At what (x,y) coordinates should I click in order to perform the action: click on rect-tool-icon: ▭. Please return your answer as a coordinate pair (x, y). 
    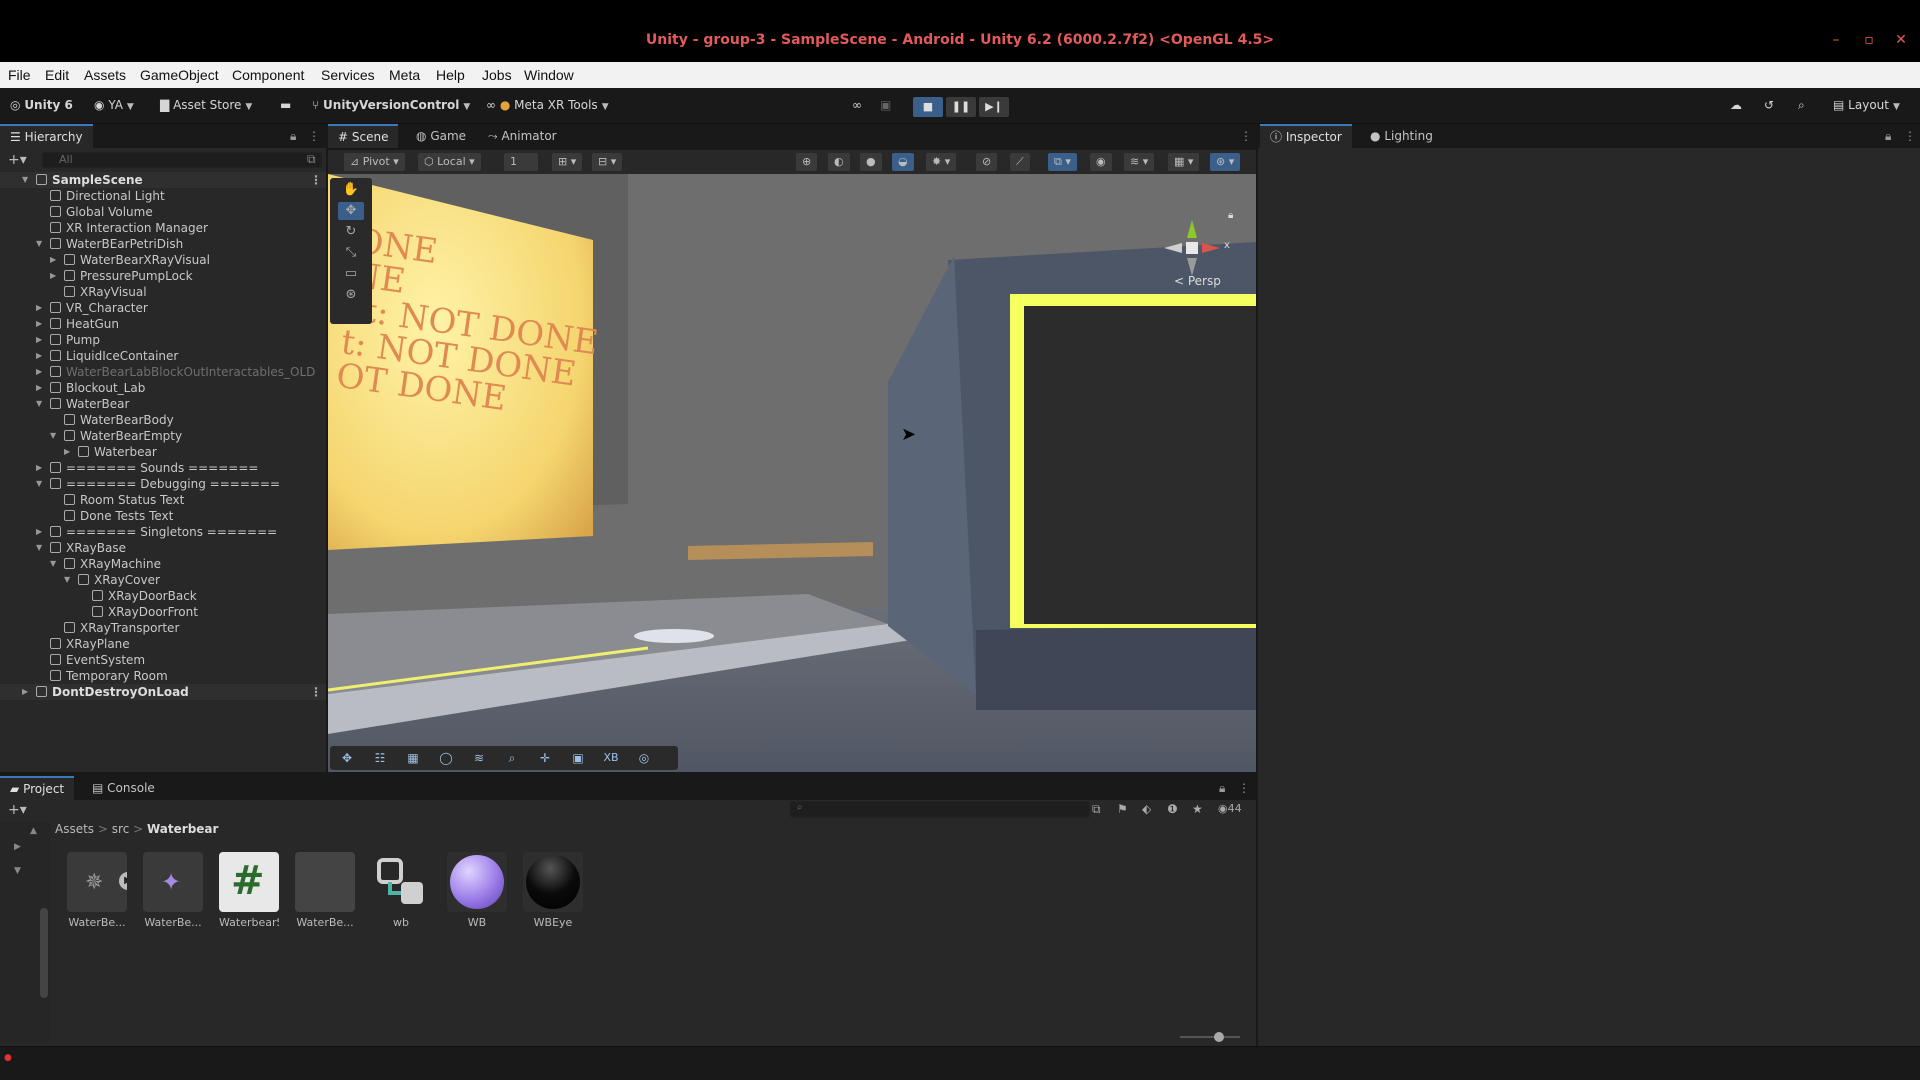
    Looking at the image, I should click on (351, 274).